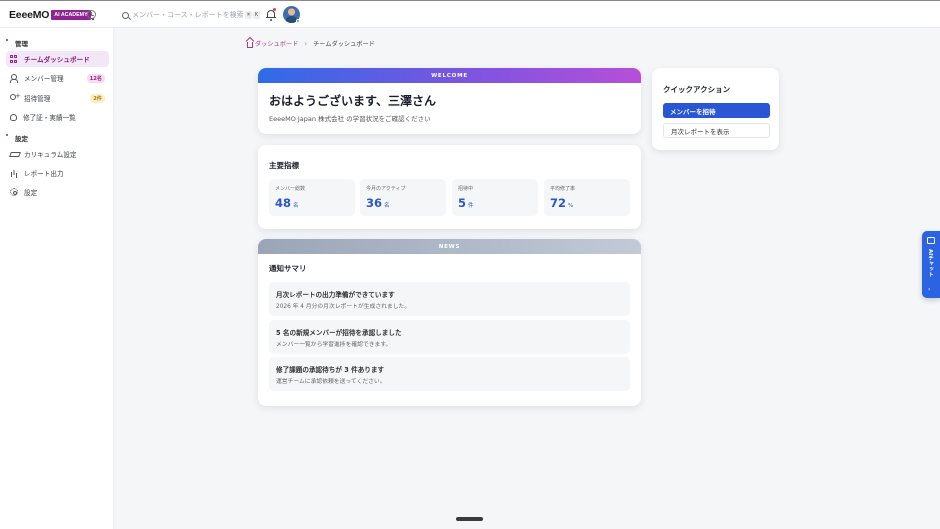  What do you see at coordinates (188, 15) in the screenshot?
I see `search-input` at bounding box center [188, 15].